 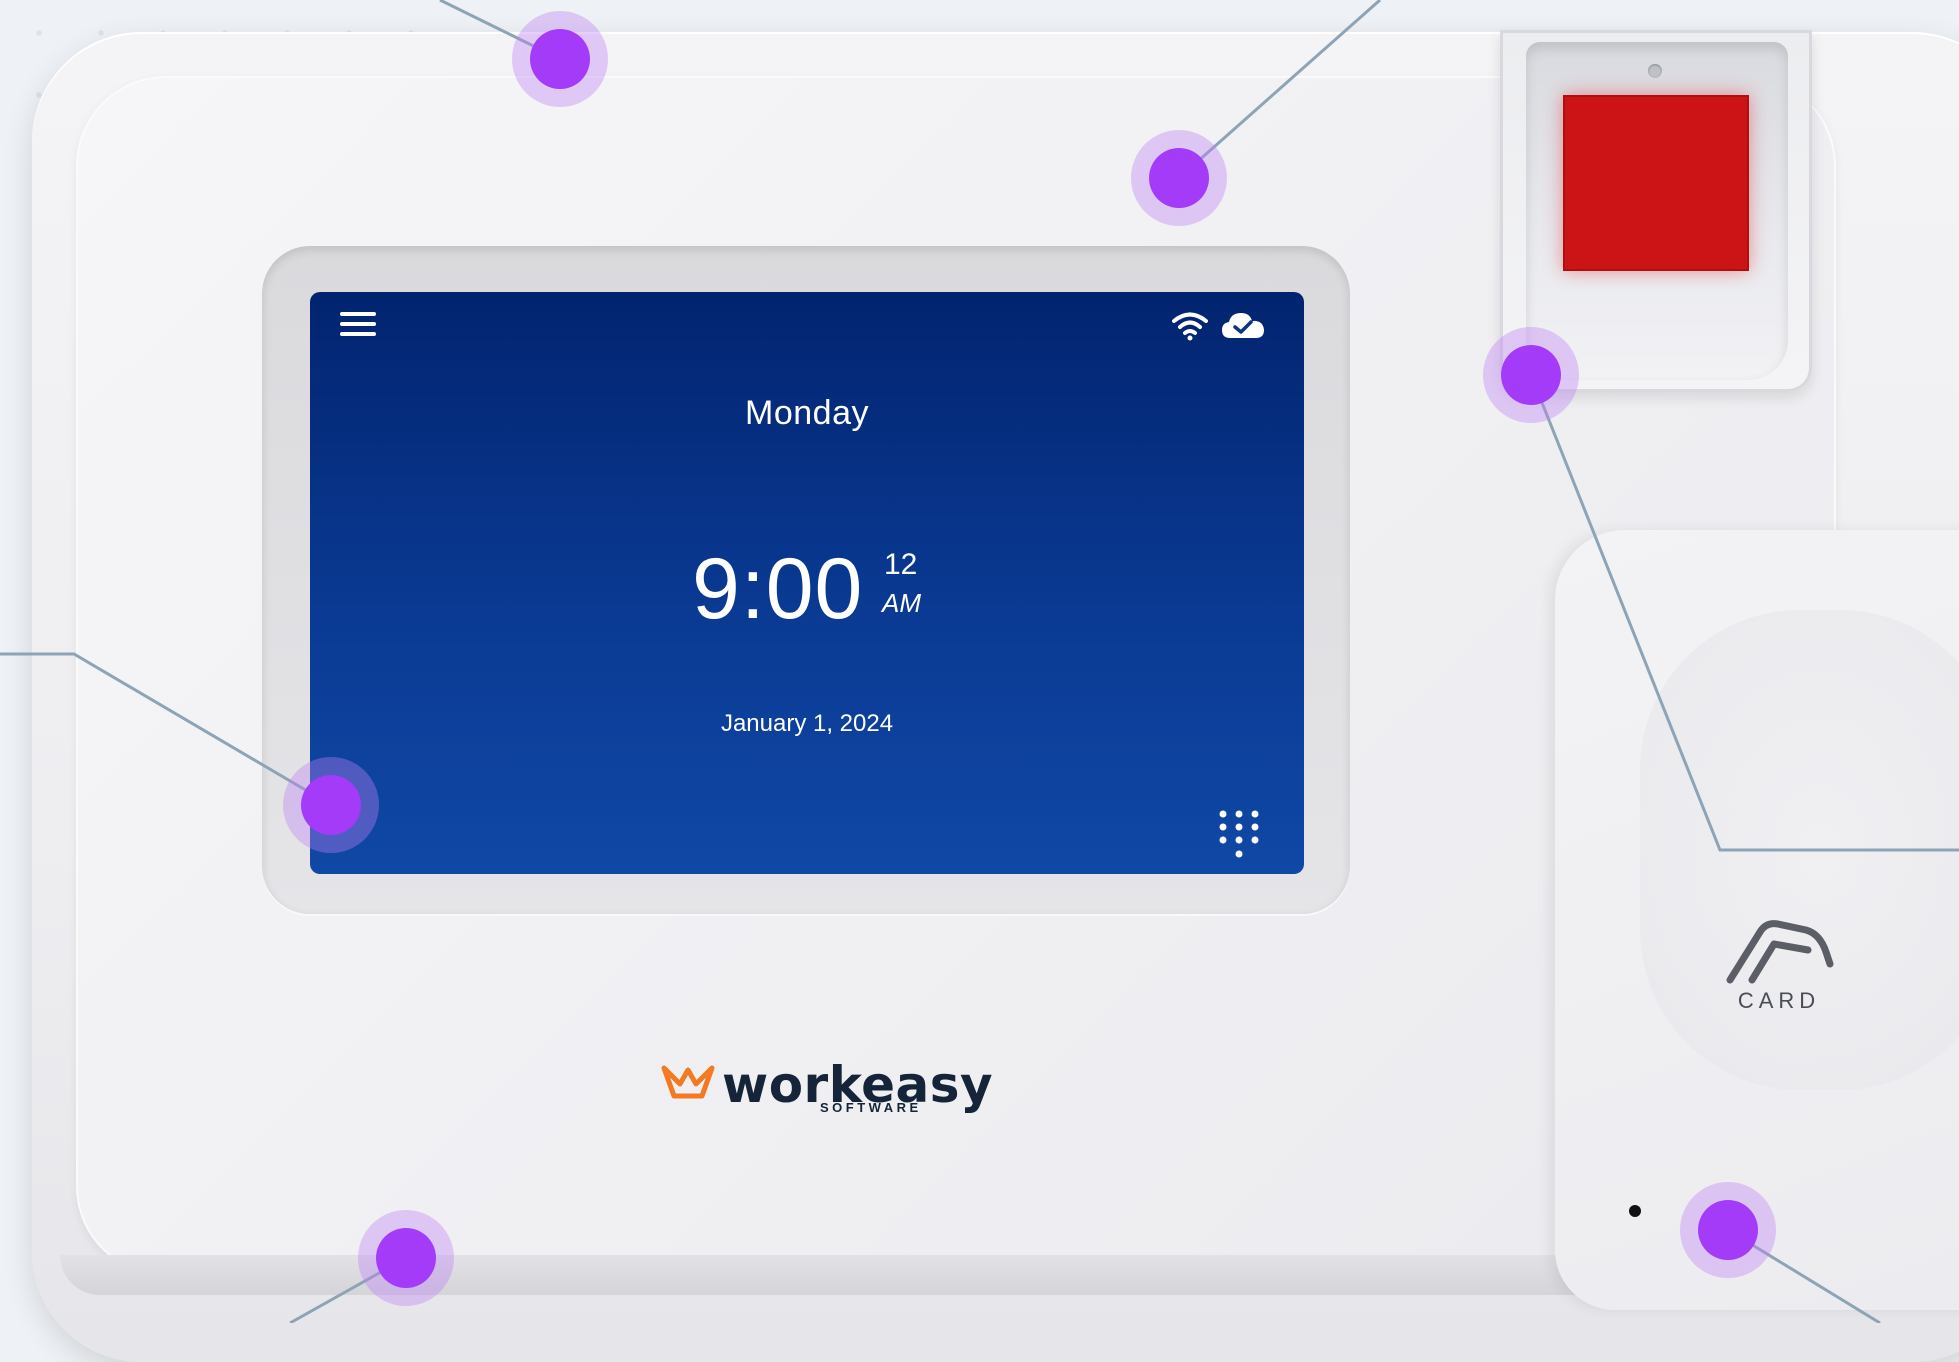 What do you see at coordinates (840, 1275) in the screenshot?
I see `device-bottom-edge` at bounding box center [840, 1275].